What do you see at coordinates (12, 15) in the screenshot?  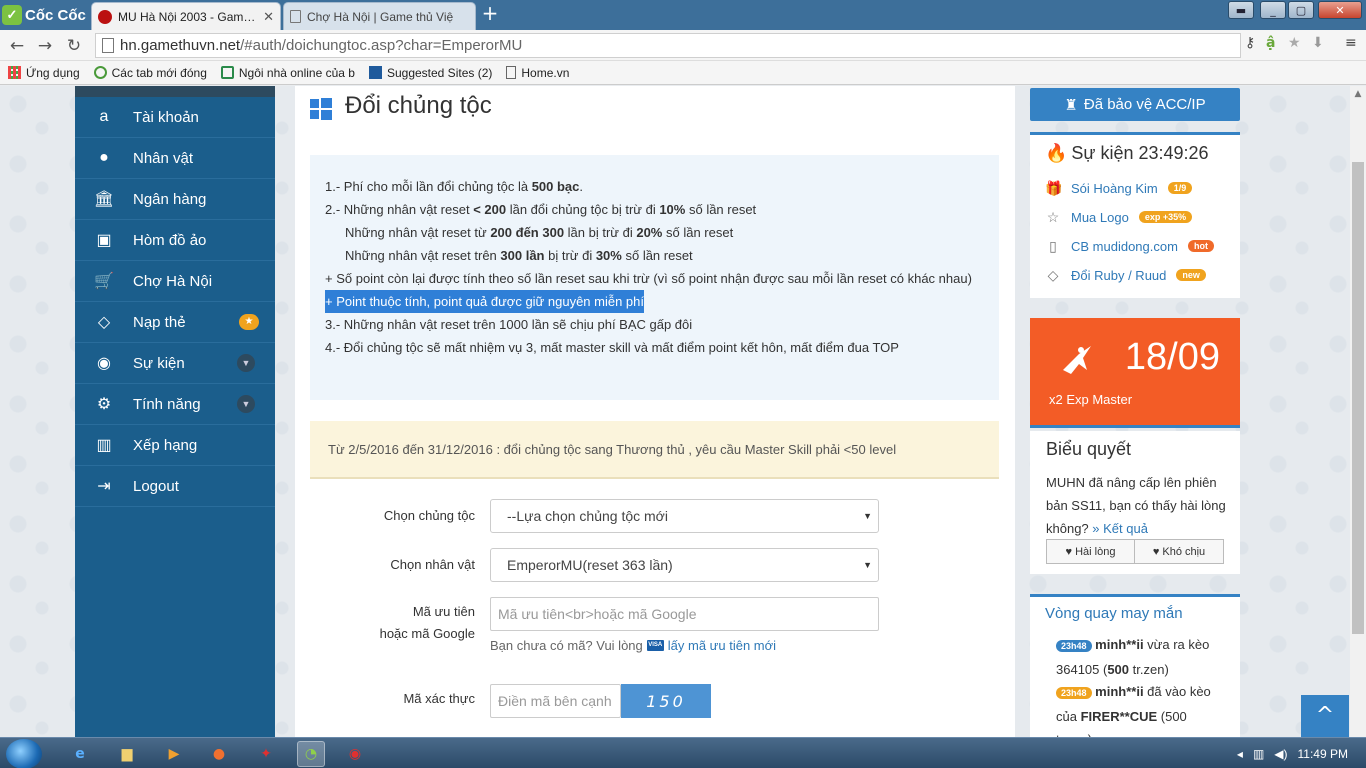 I see `coccoc-logo-icon: ✓` at bounding box center [12, 15].